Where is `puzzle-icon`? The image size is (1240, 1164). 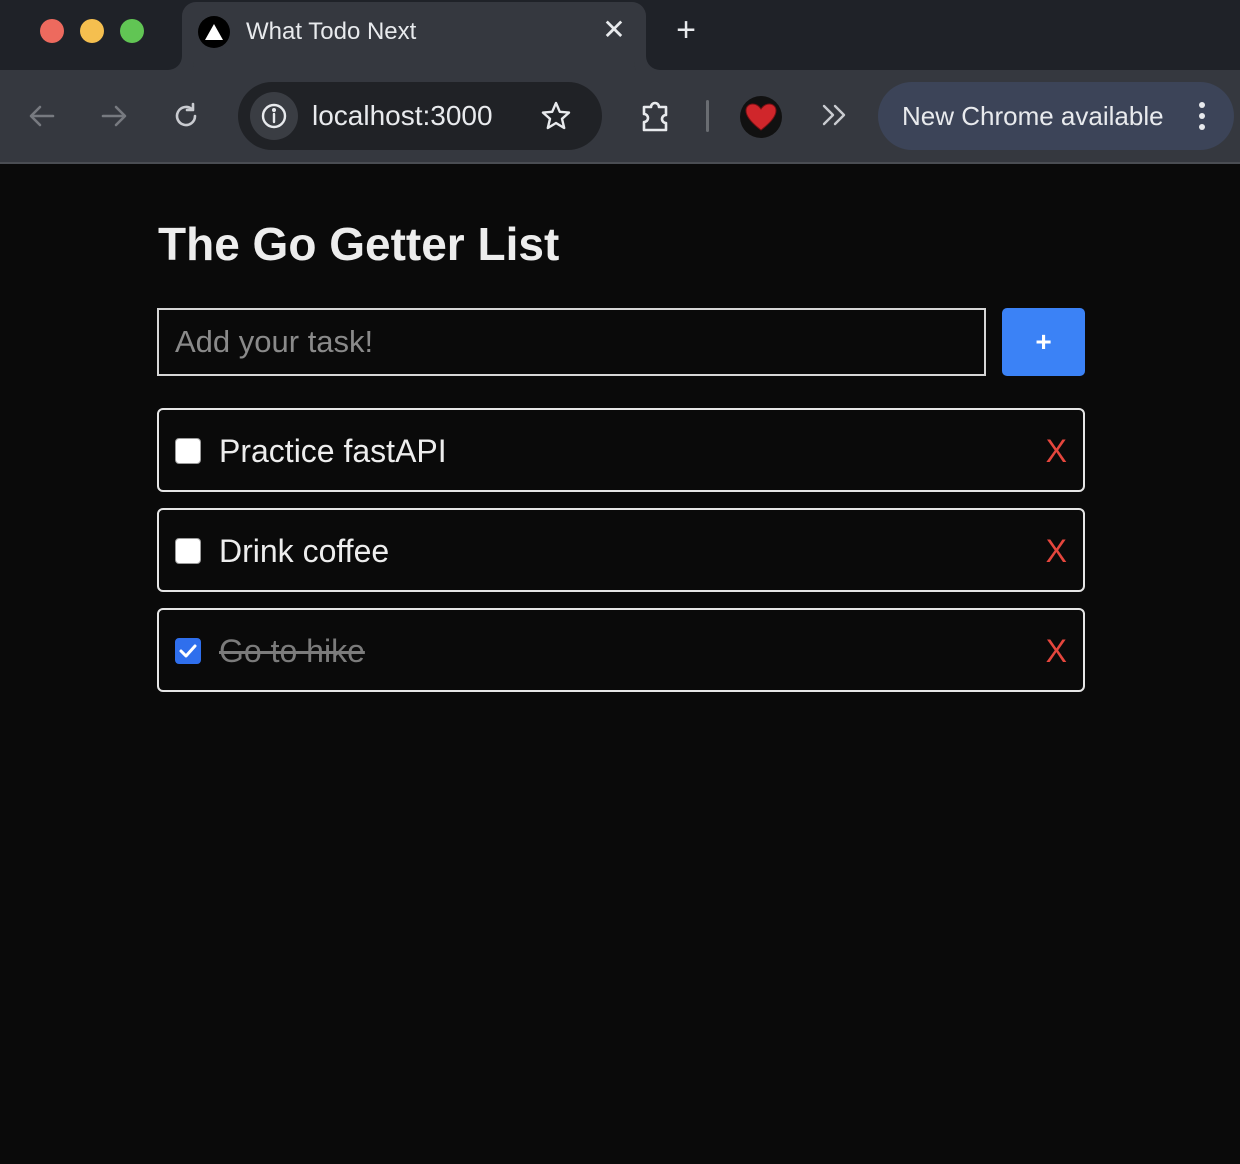
puzzle-icon is located at coordinates (655, 116).